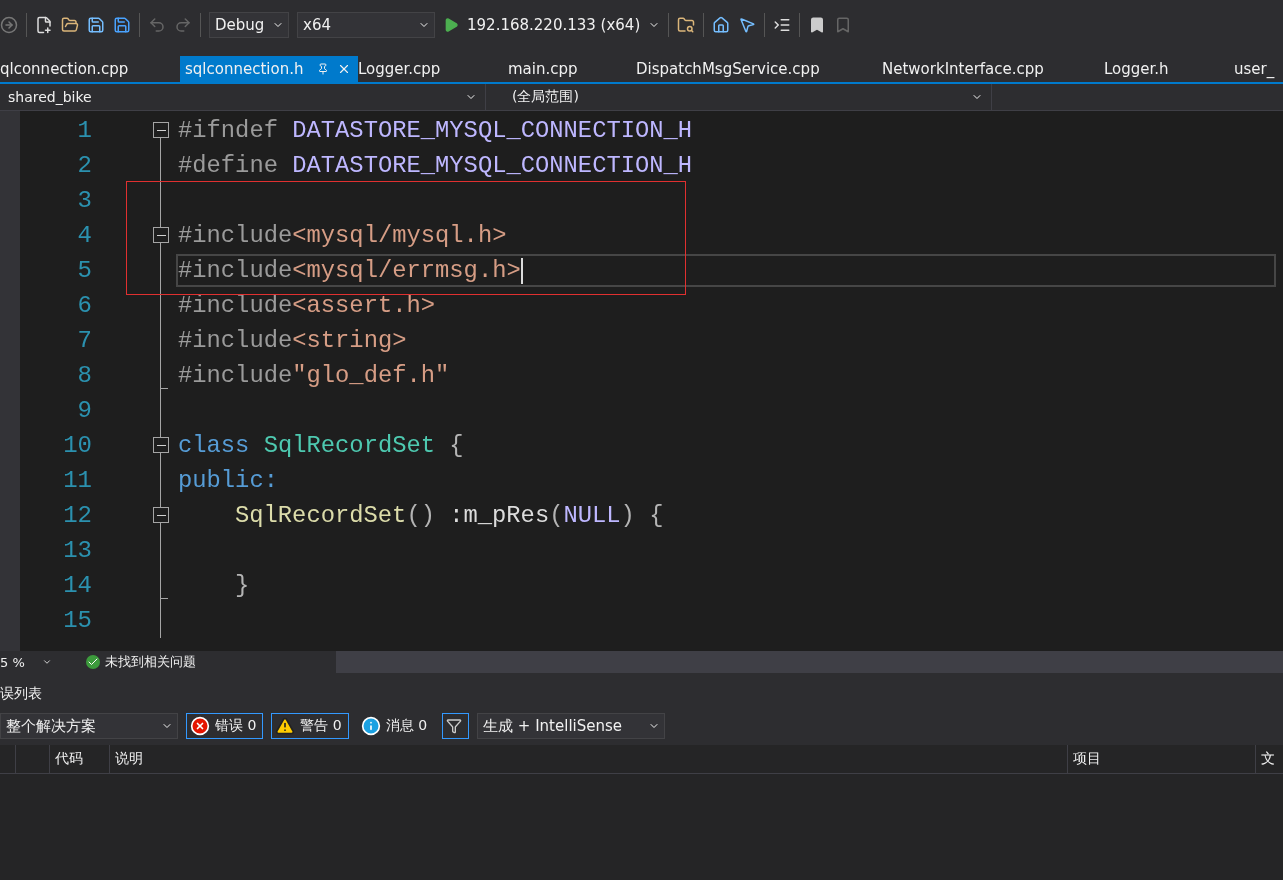 The width and height of the screenshot is (1283, 880). Describe the element at coordinates (80, 759) in the screenshot. I see `column-header: 代码` at that location.